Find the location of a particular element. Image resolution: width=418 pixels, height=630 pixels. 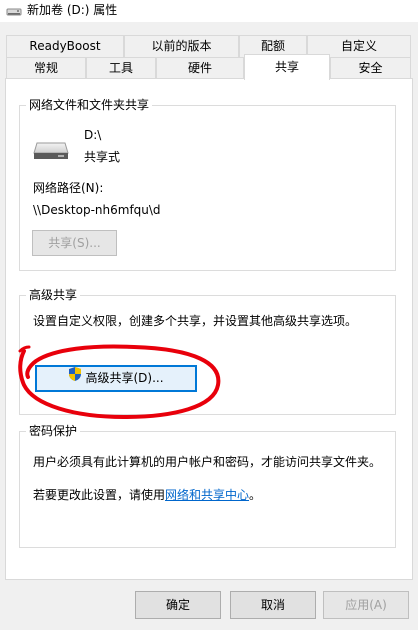

advanced-sharing-title: 高级共享 is located at coordinates (53, 295).